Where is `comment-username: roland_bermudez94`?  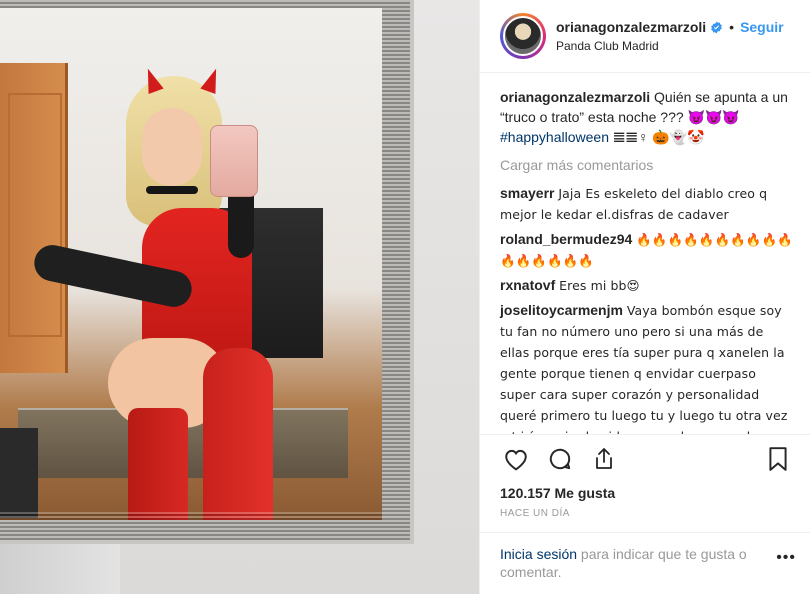 comment-username: roland_bermudez94 is located at coordinates (566, 239).